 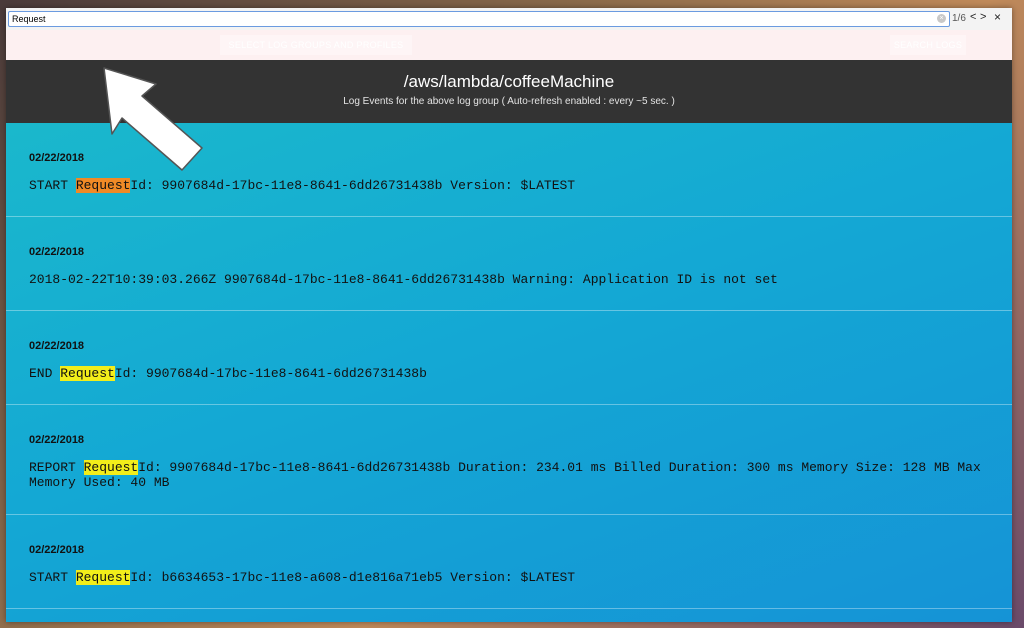 What do you see at coordinates (153, 119) in the screenshot?
I see `pointer-arrow-icon` at bounding box center [153, 119].